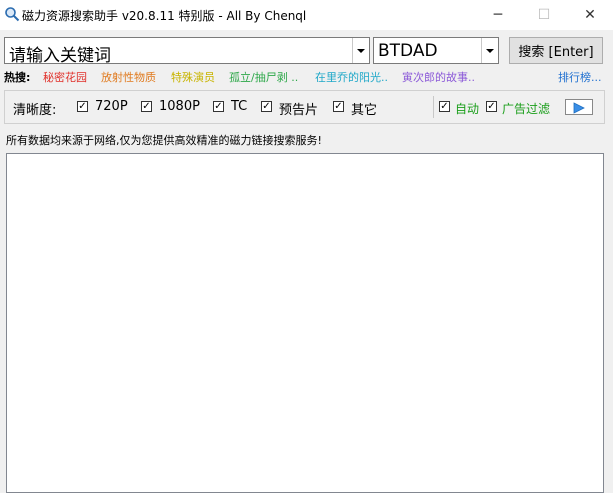 This screenshot has width=613, height=493. Describe the element at coordinates (338, 106) in the screenshot. I see `checkbox-other: ✓` at that location.